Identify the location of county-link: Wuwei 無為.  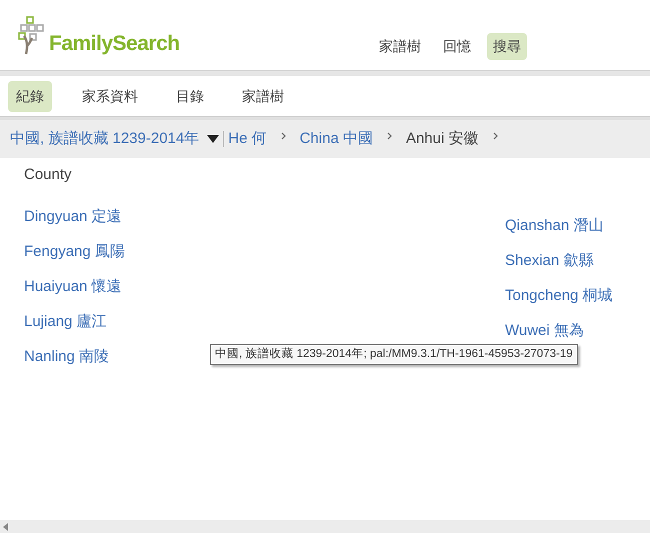
(559, 331).